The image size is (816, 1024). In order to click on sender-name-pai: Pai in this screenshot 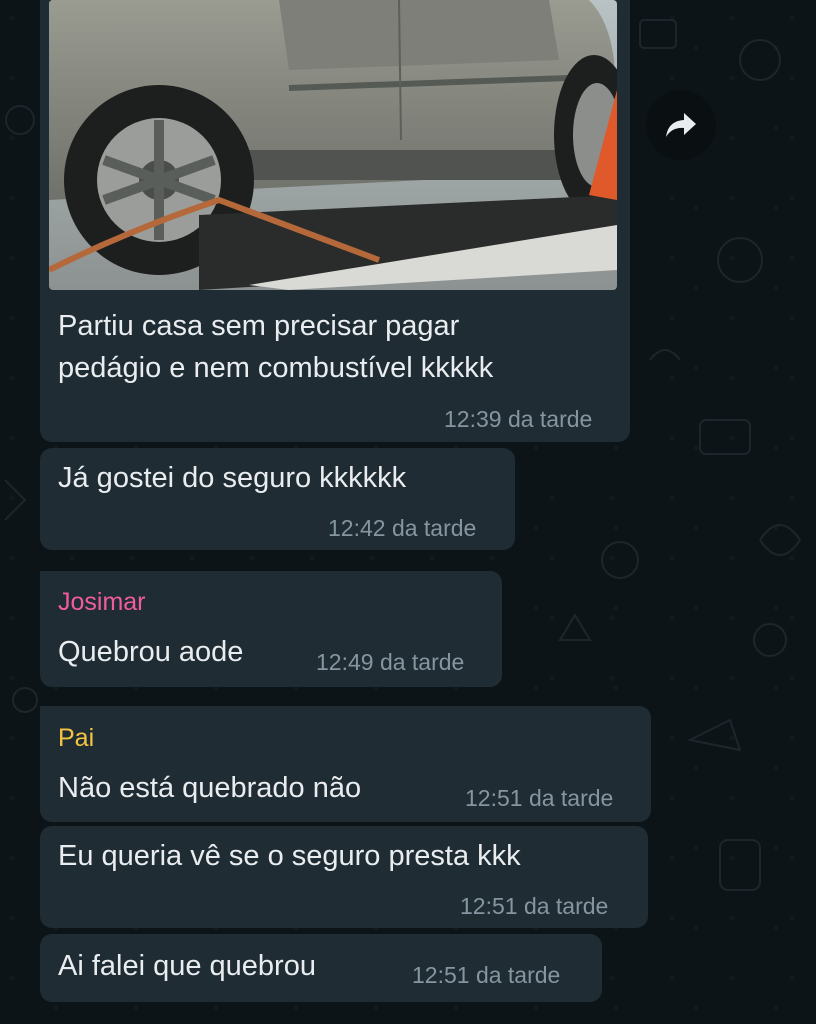, I will do `click(76, 738)`.